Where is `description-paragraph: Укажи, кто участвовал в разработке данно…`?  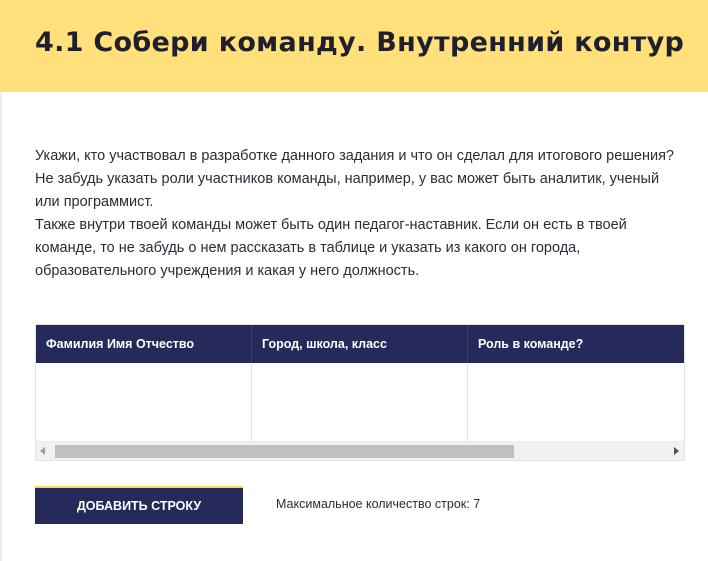 description-paragraph: Укажи, кто участвовал в разработке данно… is located at coordinates (354, 156).